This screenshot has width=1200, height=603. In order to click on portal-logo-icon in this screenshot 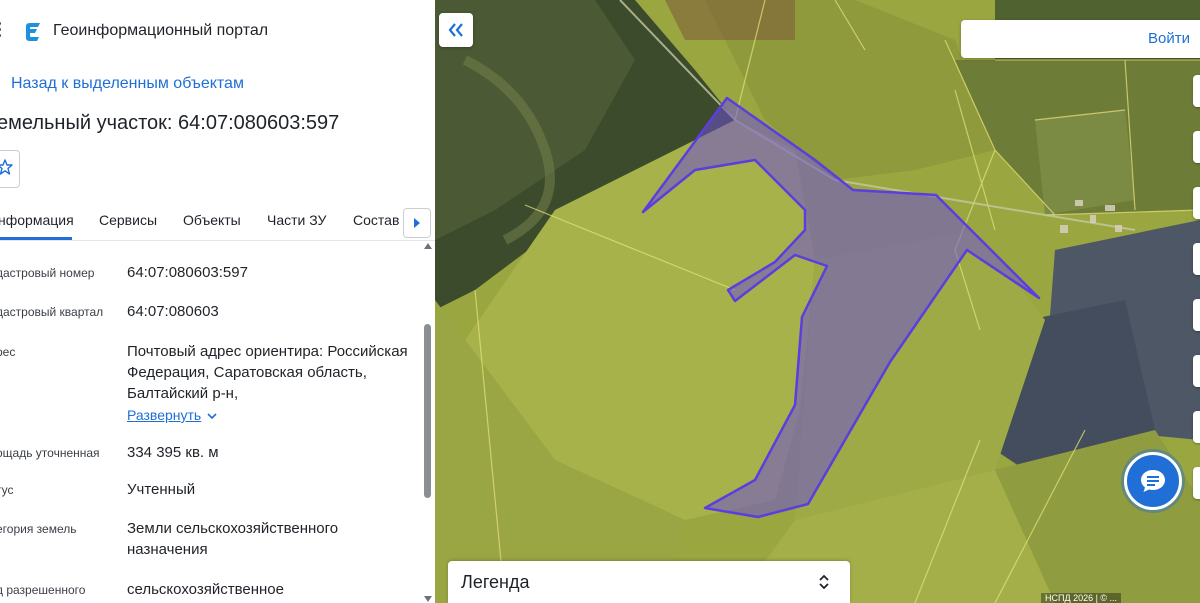, I will do `click(33, 32)`.